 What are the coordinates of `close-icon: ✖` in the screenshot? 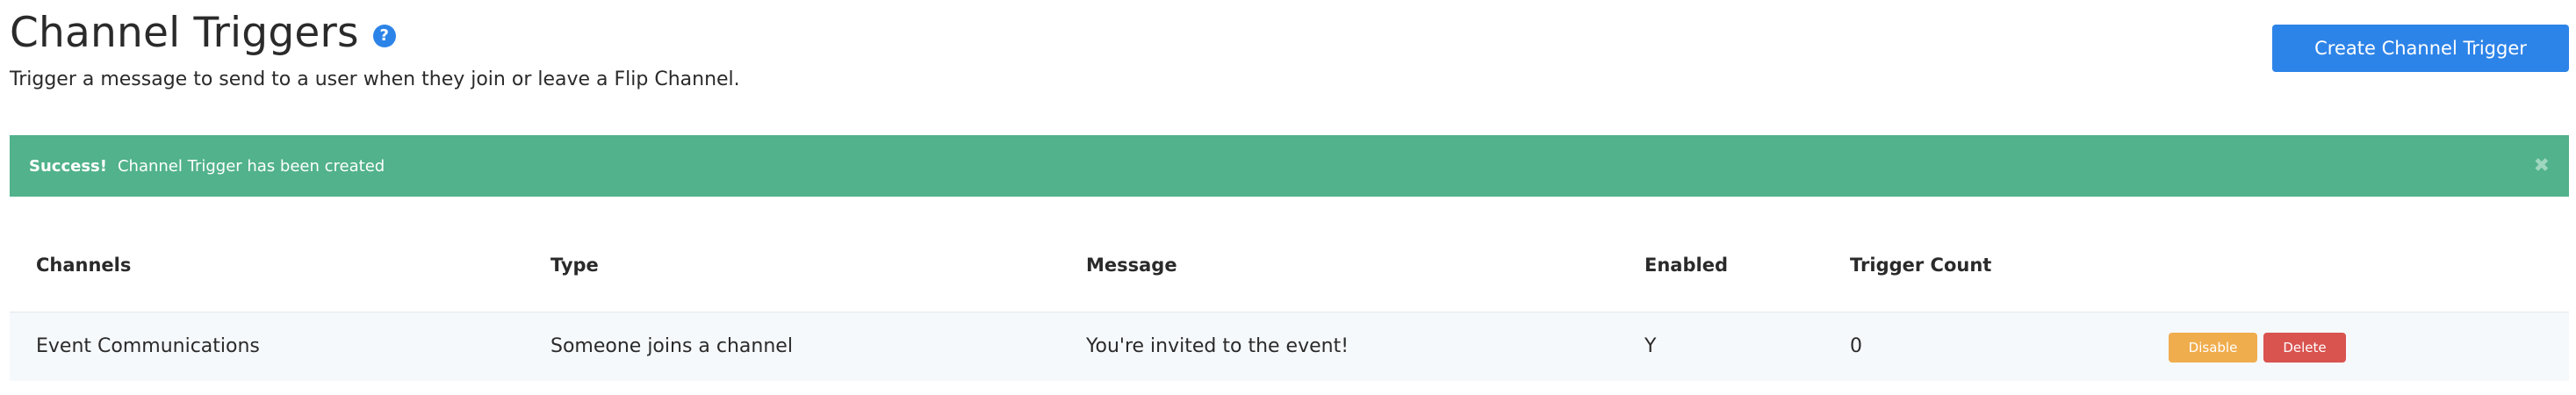 It's located at (2542, 166).